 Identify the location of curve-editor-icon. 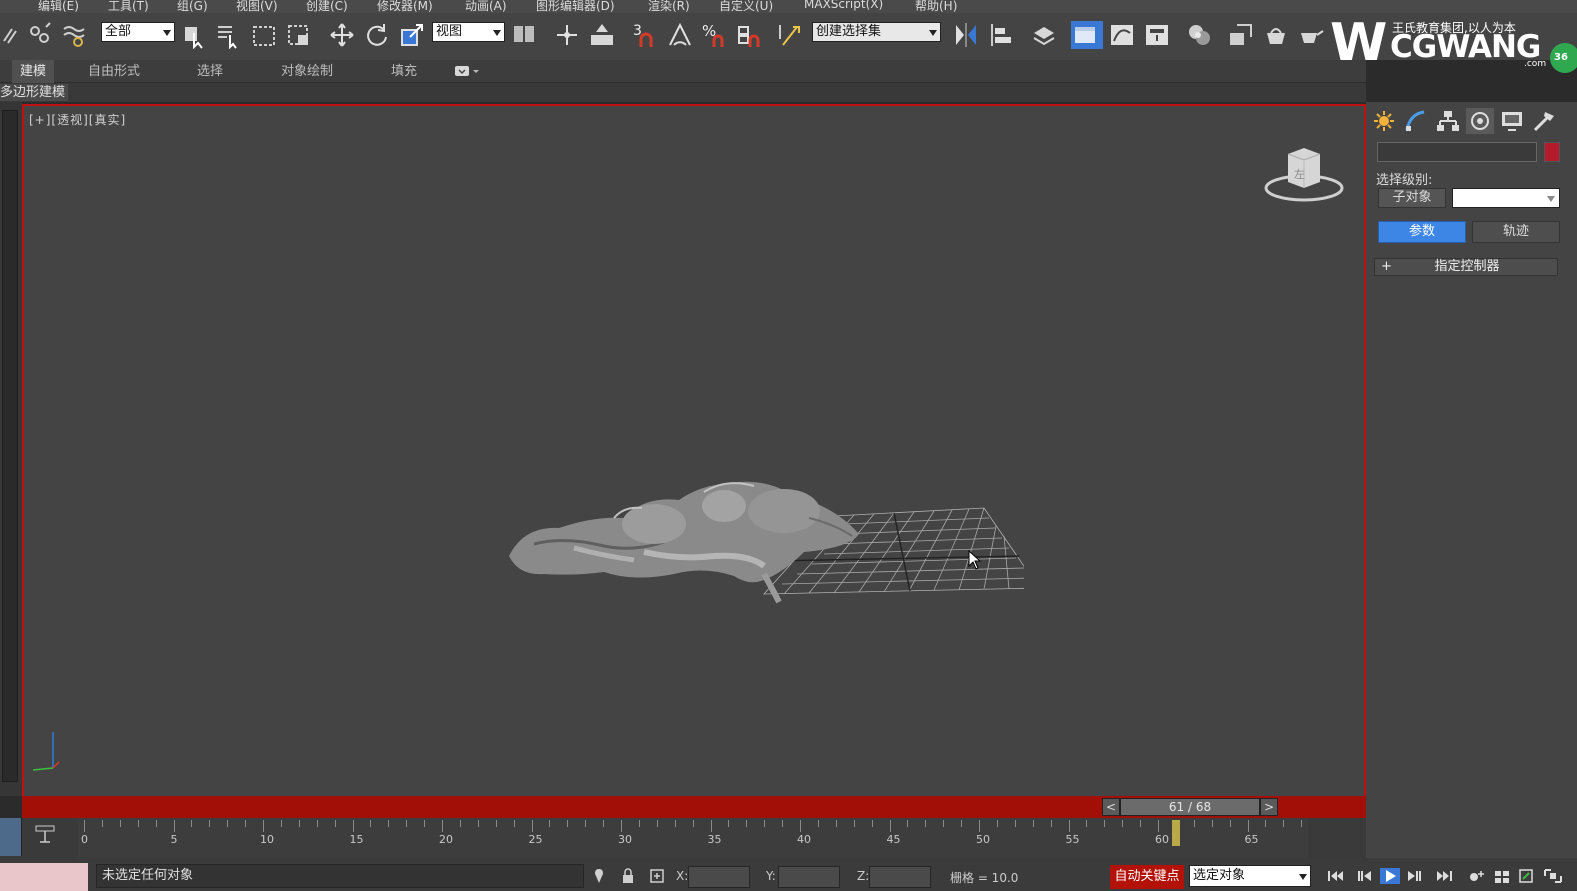
(1122, 35).